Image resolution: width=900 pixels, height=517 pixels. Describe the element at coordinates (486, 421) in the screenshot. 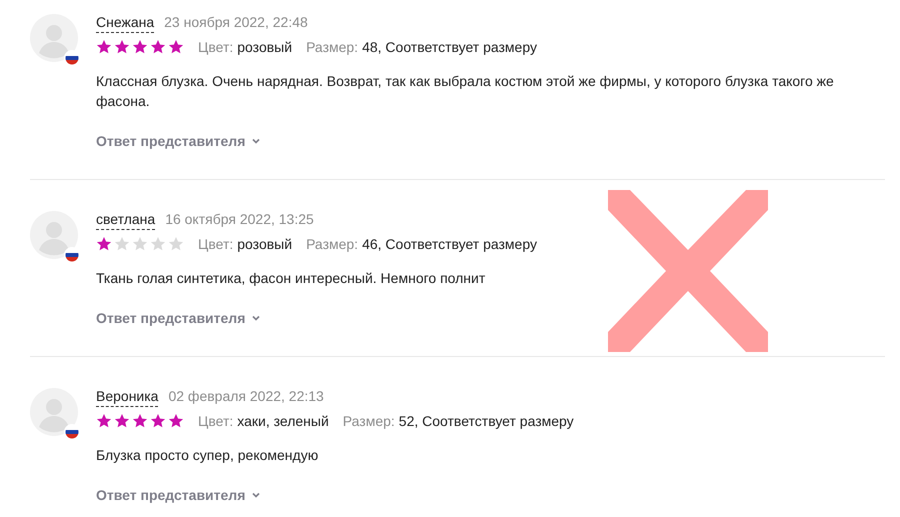

I see `size-value: 52, Соответствует размеру` at that location.